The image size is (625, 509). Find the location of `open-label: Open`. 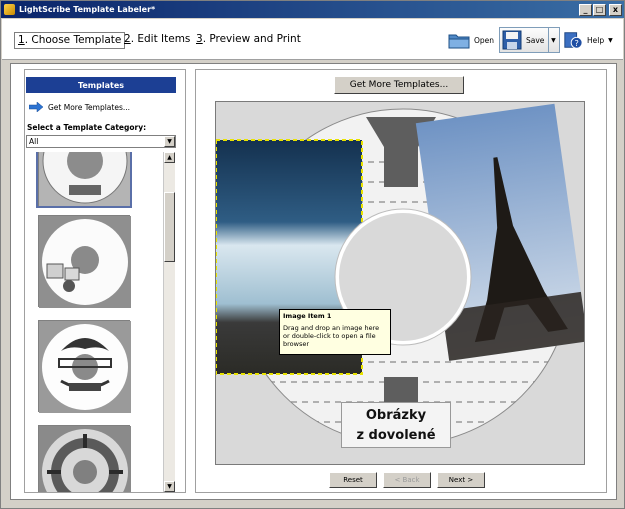

open-label: Open is located at coordinates (484, 40).